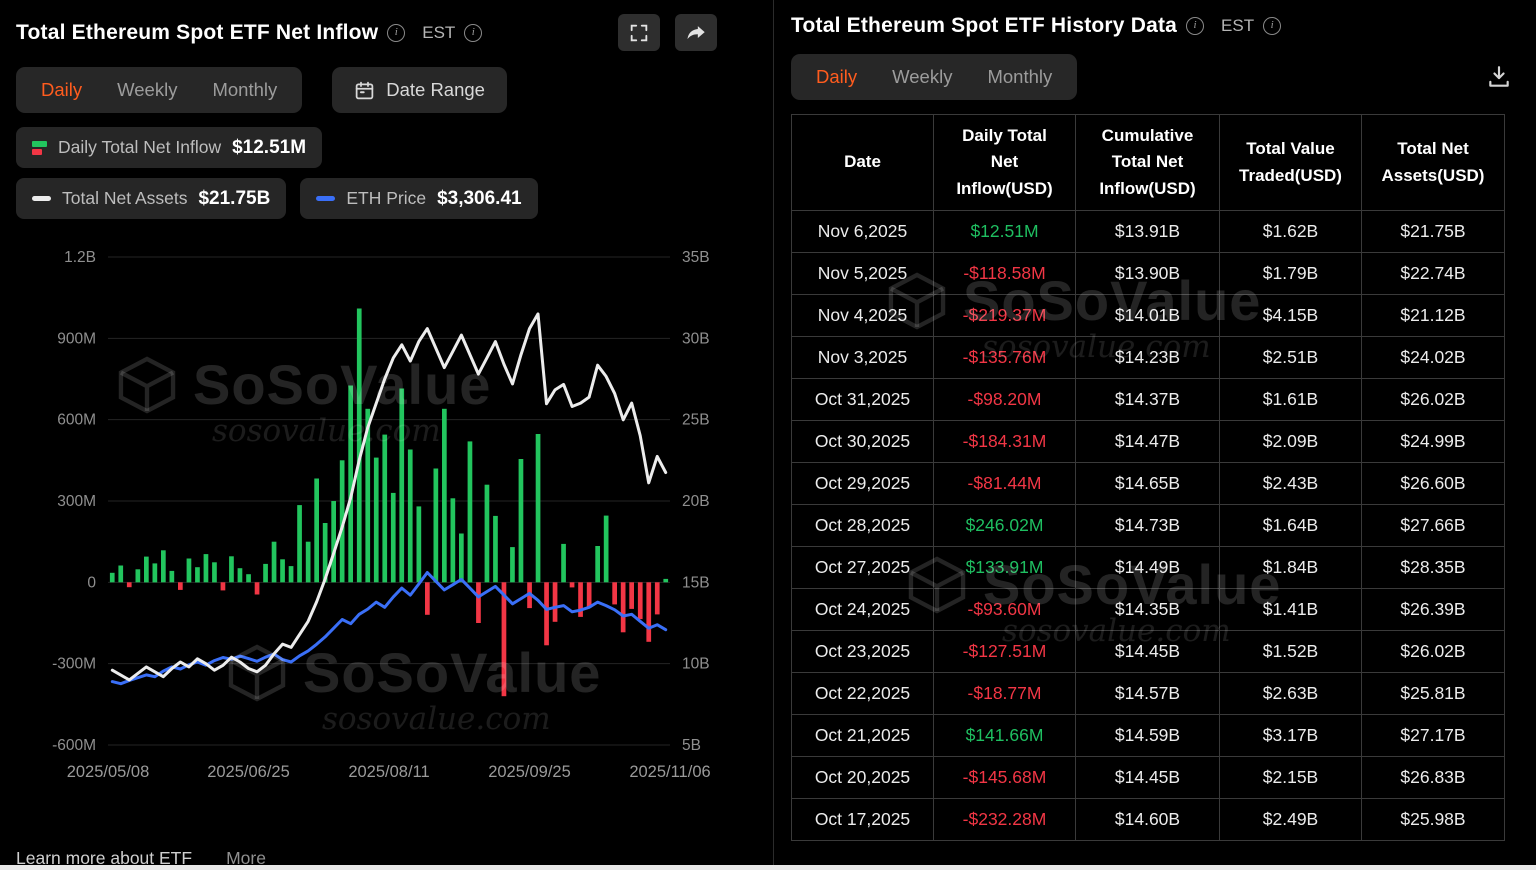 The height and width of the screenshot is (870, 1536). Describe the element at coordinates (1290, 162) in the screenshot. I see `col-value-traded: Total Value Traded(USD)` at that location.